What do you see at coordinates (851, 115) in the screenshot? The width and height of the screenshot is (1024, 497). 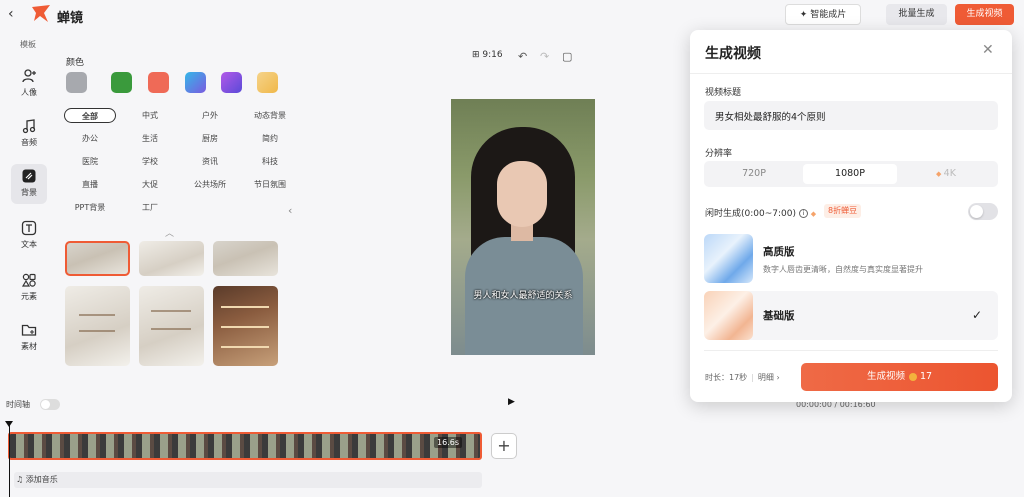 I see `video-title-input` at bounding box center [851, 115].